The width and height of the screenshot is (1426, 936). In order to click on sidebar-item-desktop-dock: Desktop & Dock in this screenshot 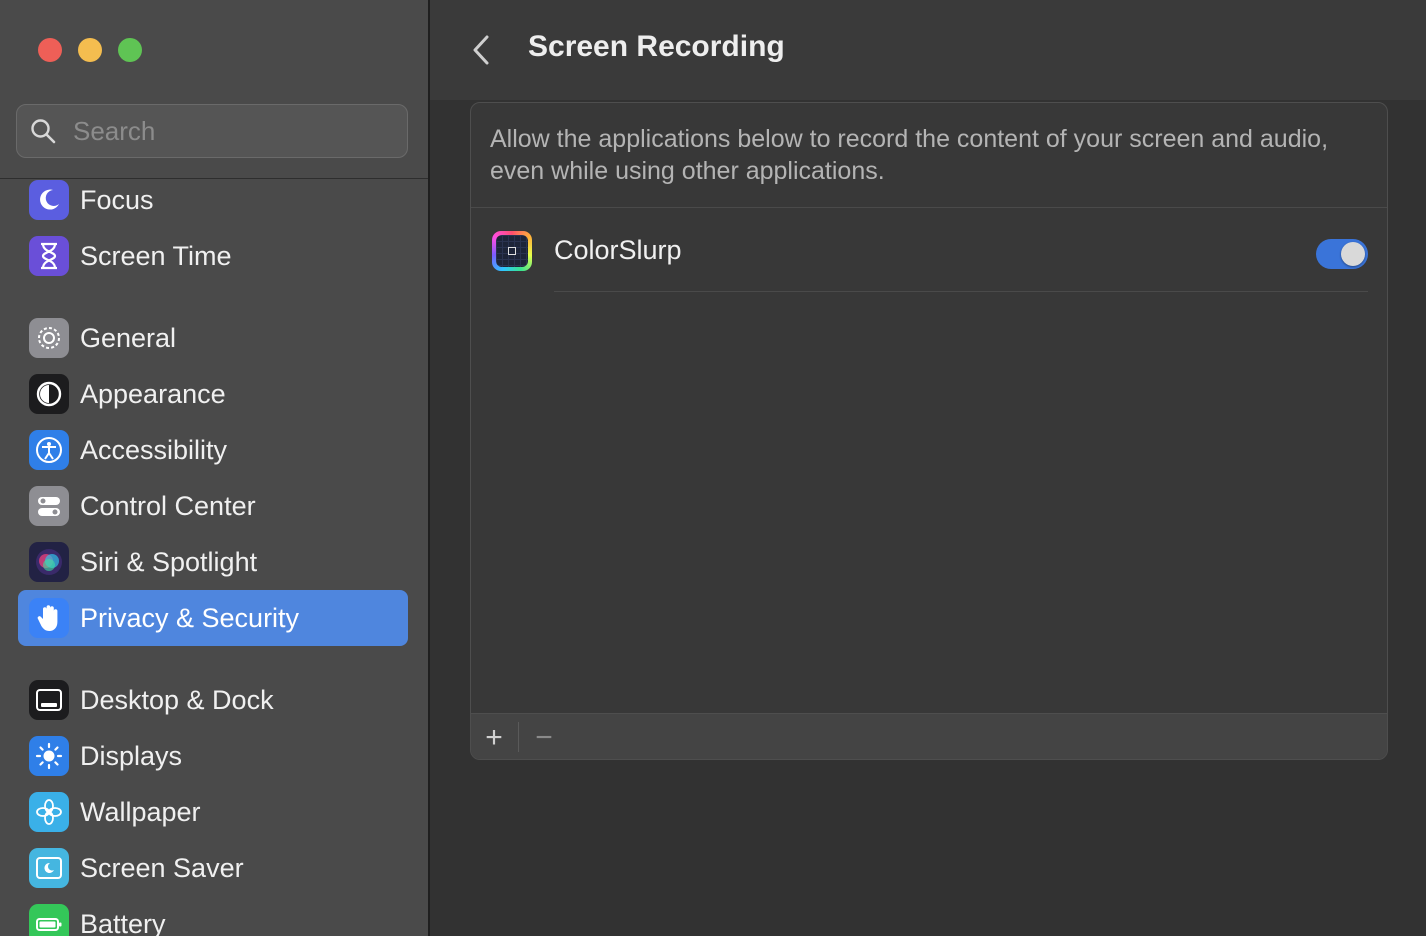, I will do `click(213, 700)`.